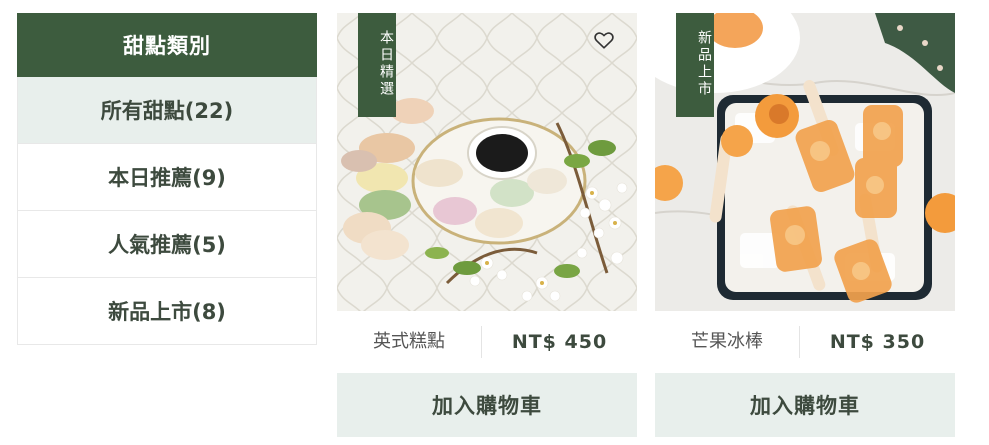 Image resolution: width=989 pixels, height=445 pixels. Describe the element at coordinates (695, 65) in the screenshot. I see `badge-new: 新品上市` at that location.